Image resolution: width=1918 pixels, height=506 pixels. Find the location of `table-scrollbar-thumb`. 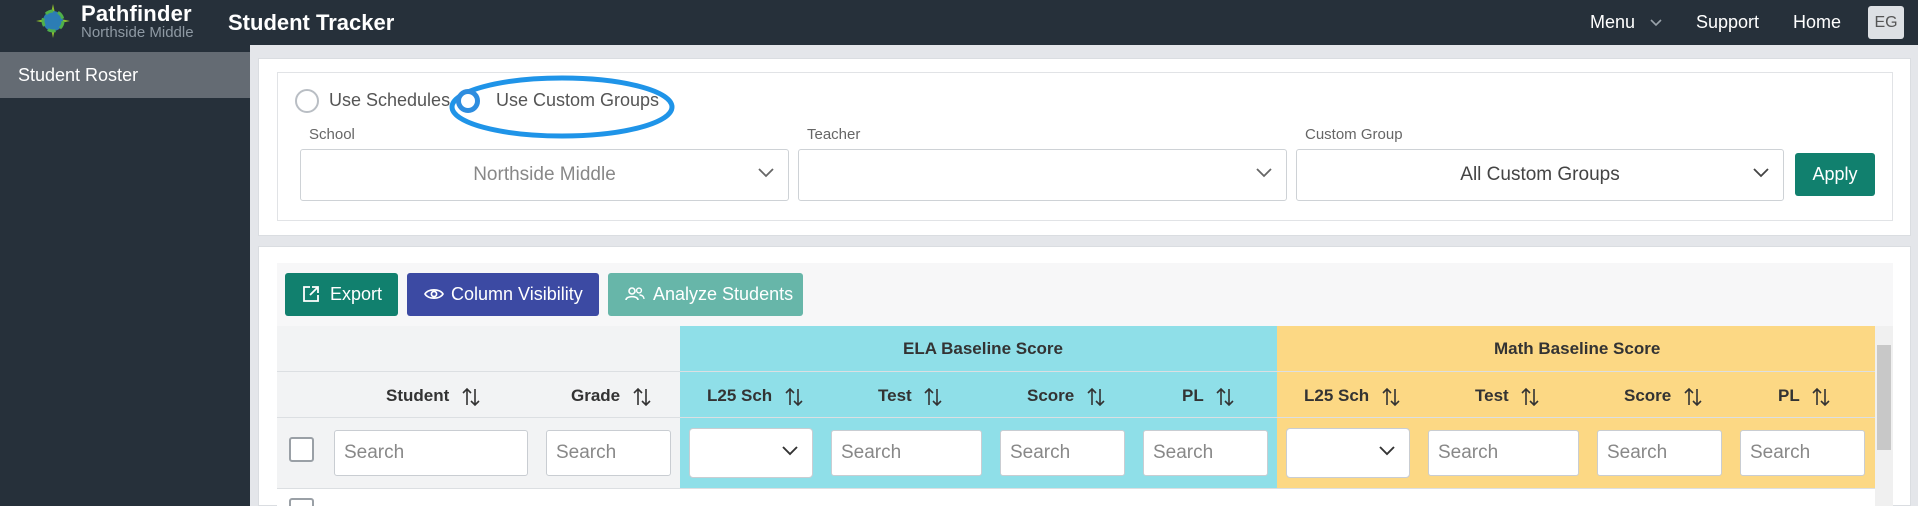

table-scrollbar-thumb is located at coordinates (1884, 397).